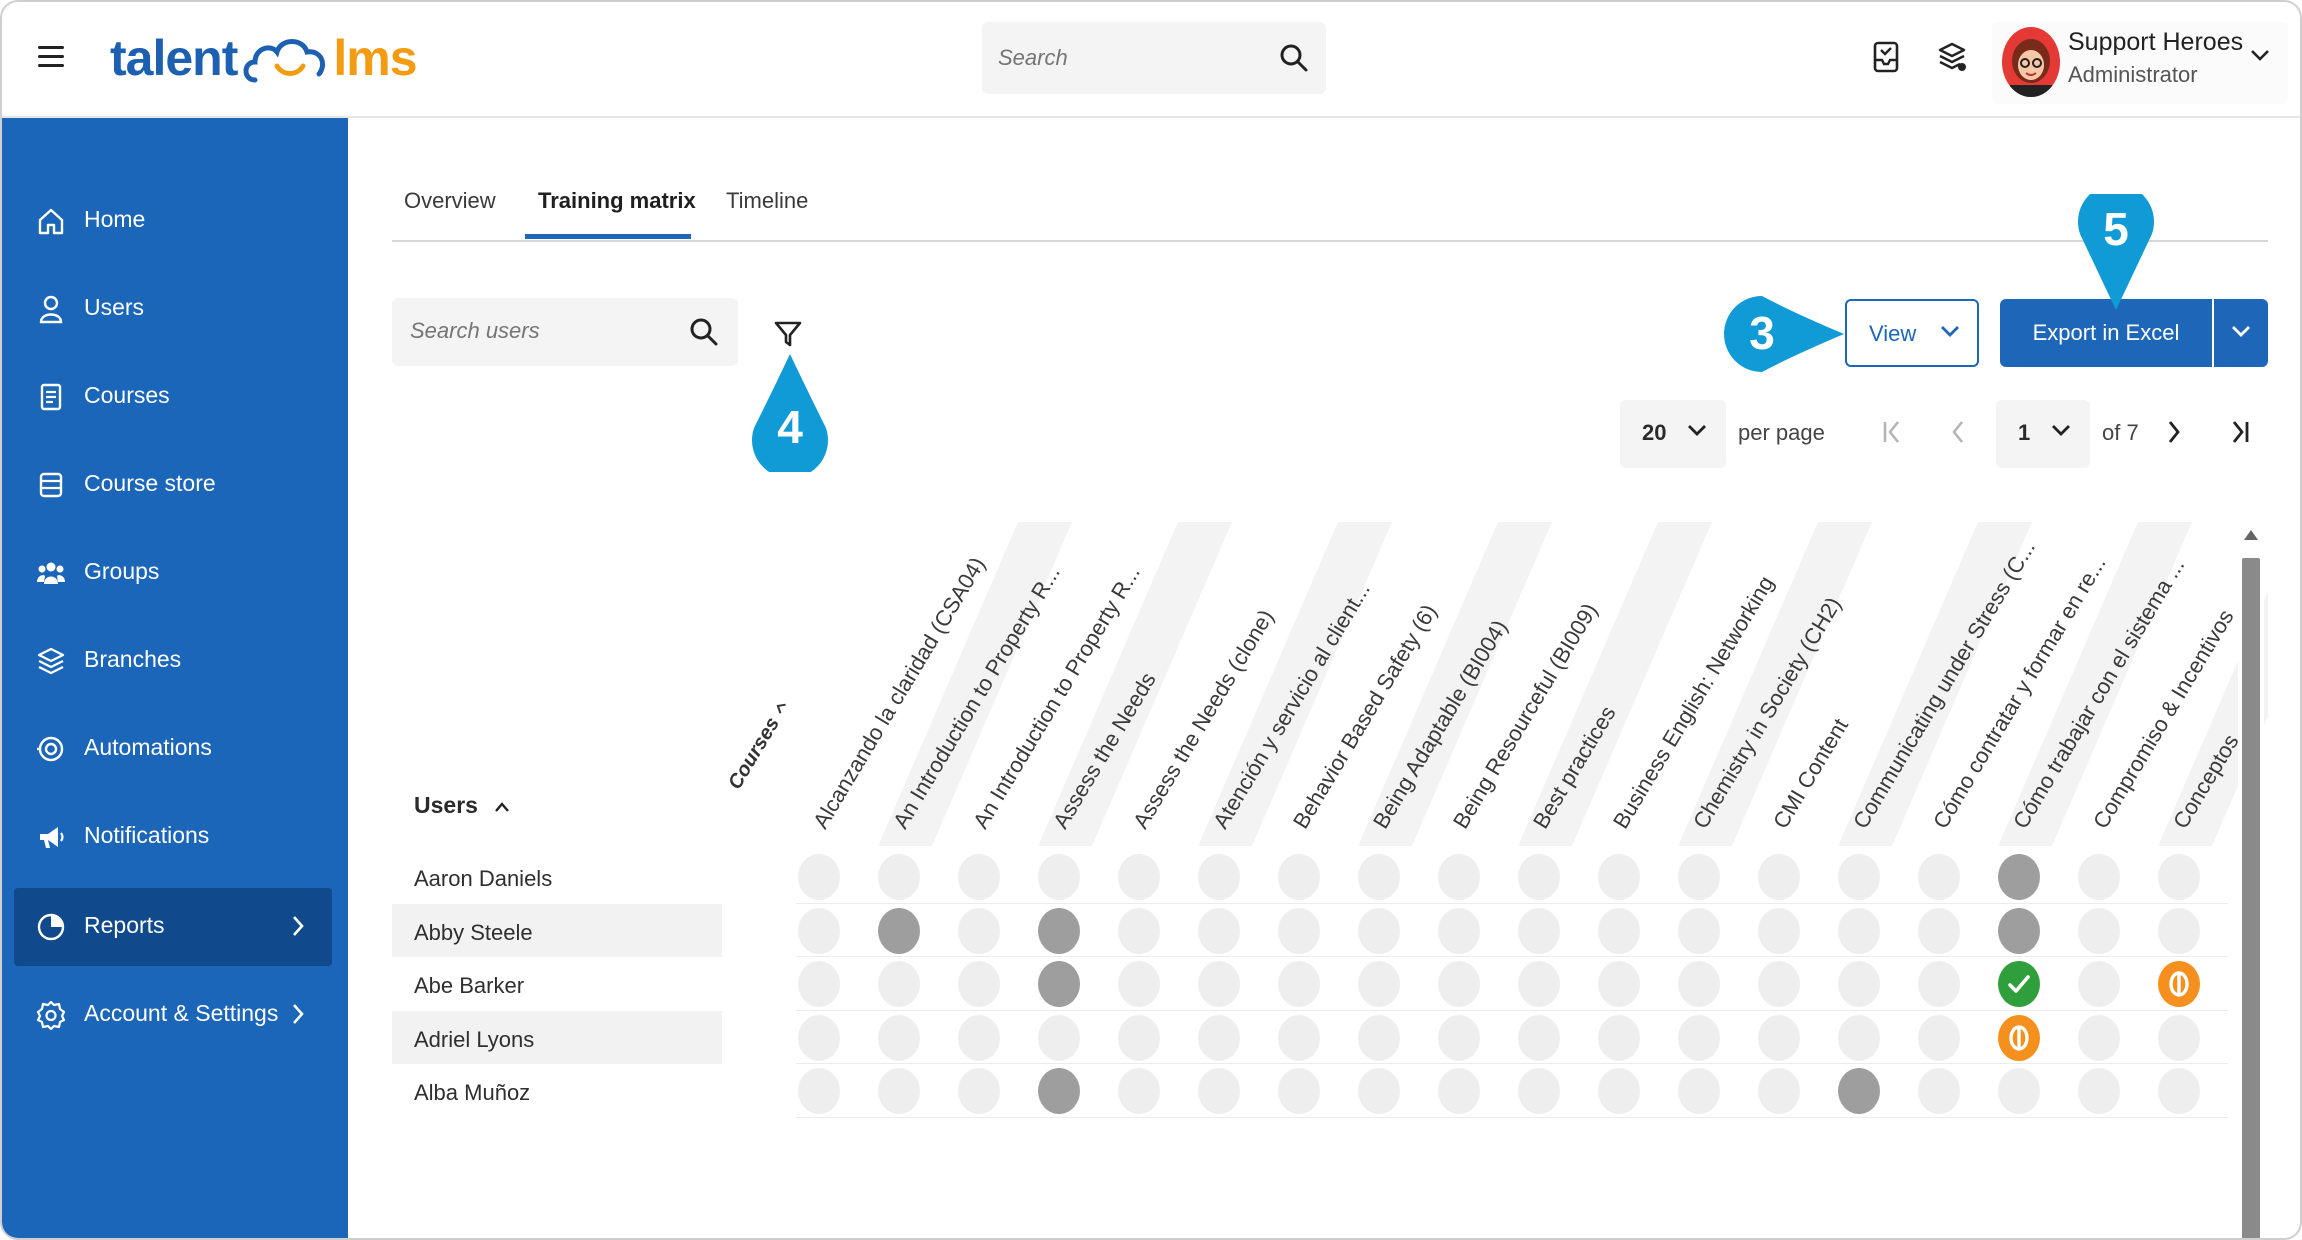 The image size is (2302, 1240). I want to click on scroll-up-arrow-icon, so click(2251, 535).